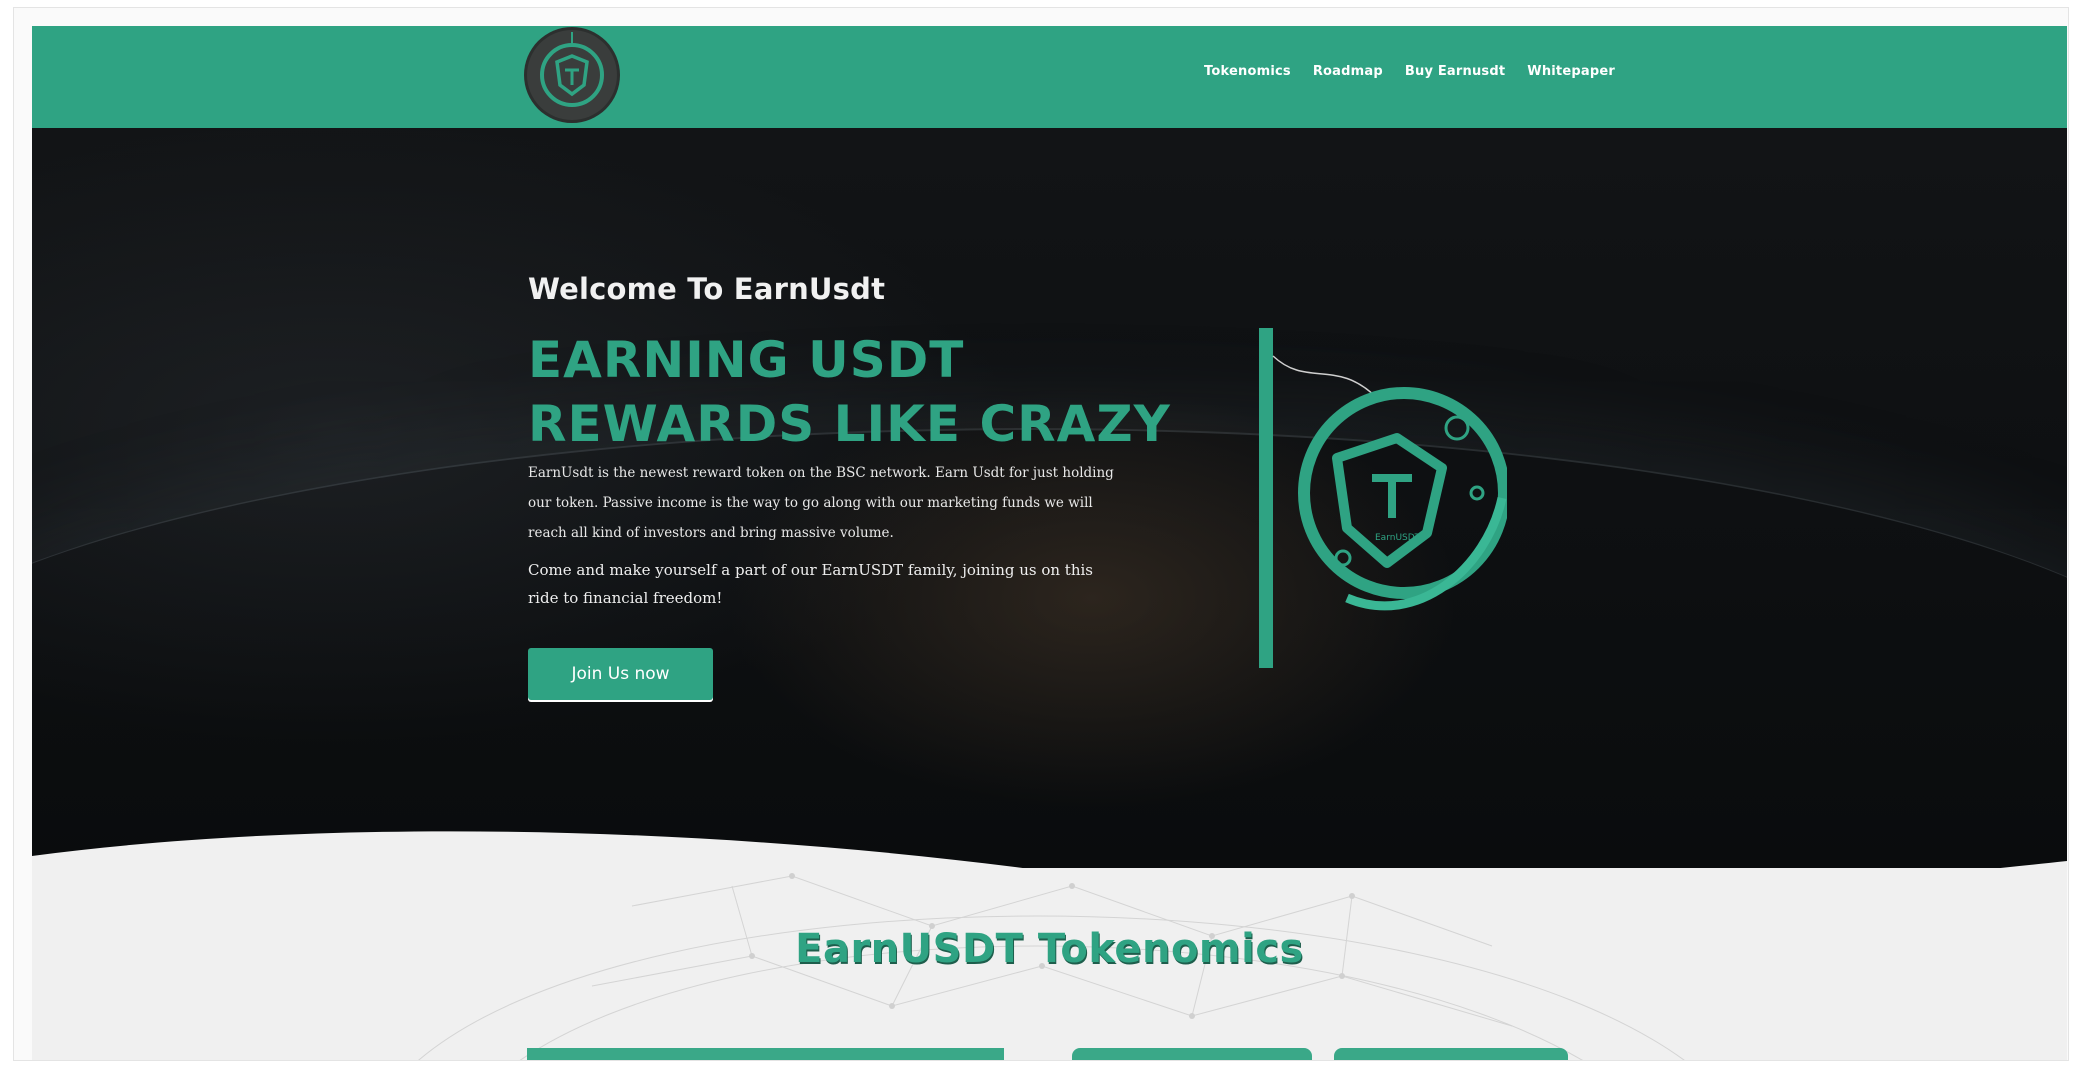 This screenshot has height=1067, width=2082. I want to click on nav-buy-earnusdt: Buy Earnusdt, so click(1455, 71).